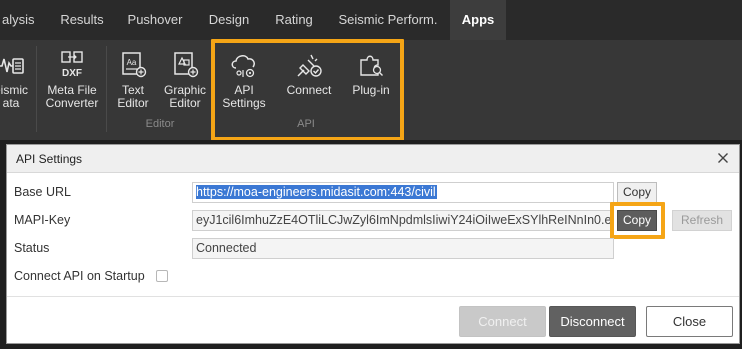 This screenshot has height=349, width=742. I want to click on dialog-title: API Settings, so click(49, 159).